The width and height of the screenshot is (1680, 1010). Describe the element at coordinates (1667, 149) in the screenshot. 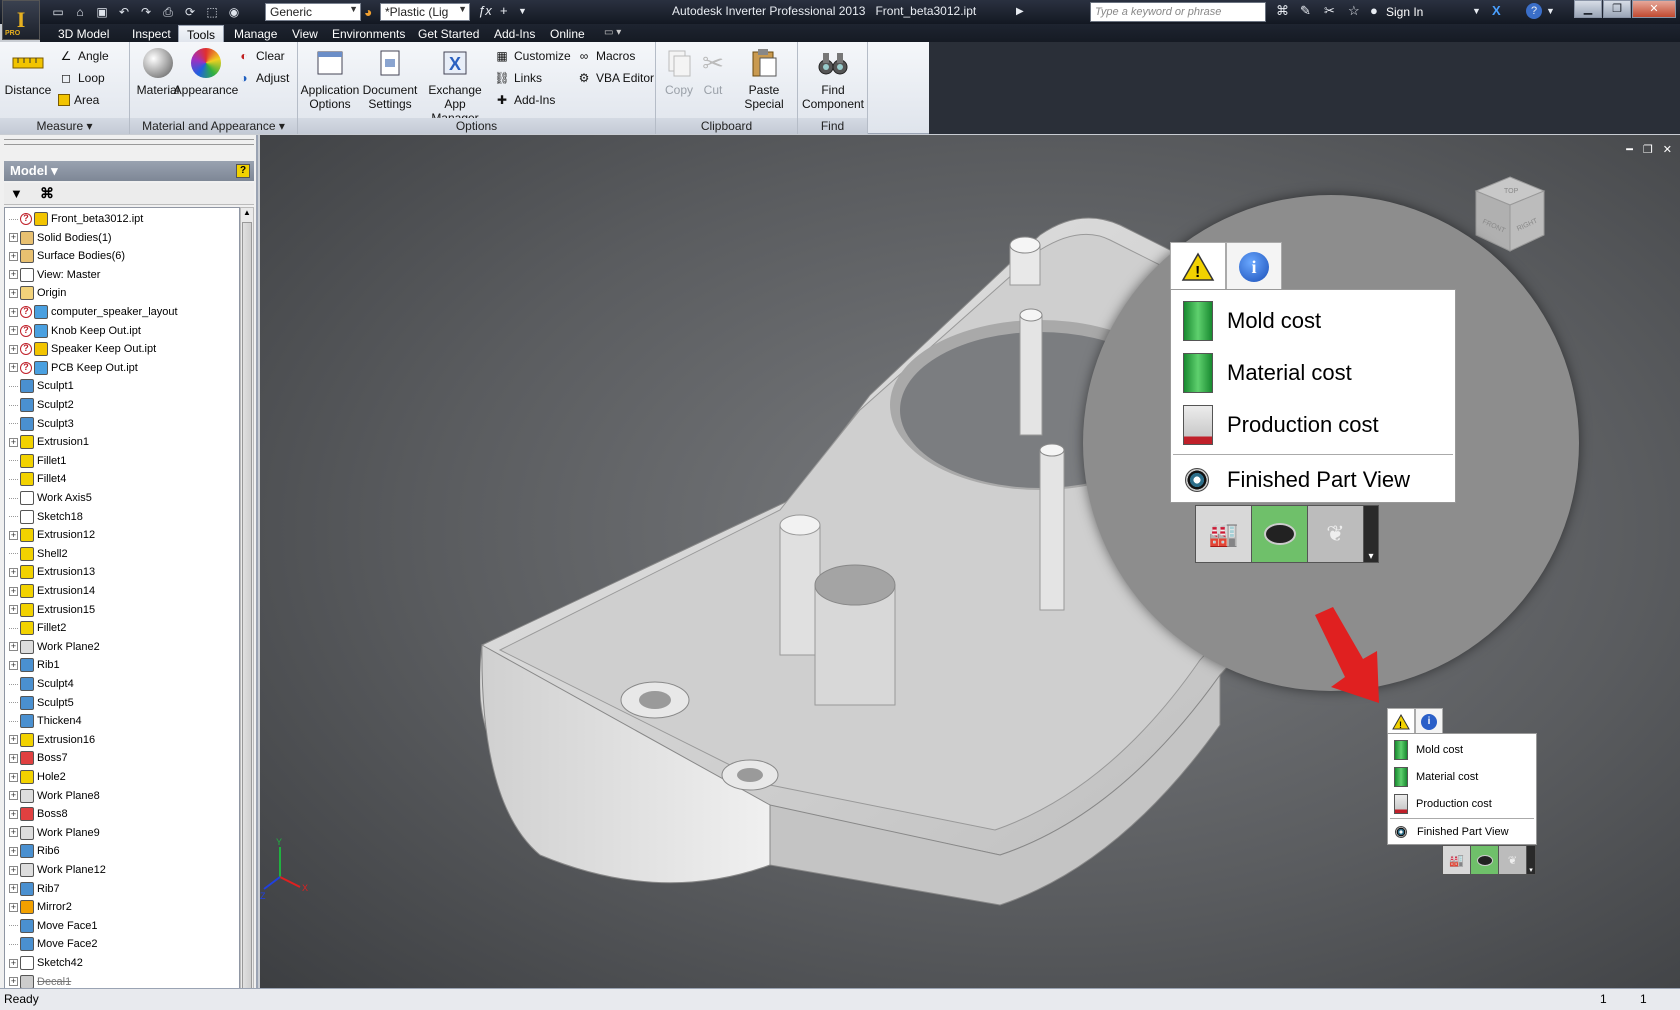

I see `viewport-close-icon: ✕` at that location.